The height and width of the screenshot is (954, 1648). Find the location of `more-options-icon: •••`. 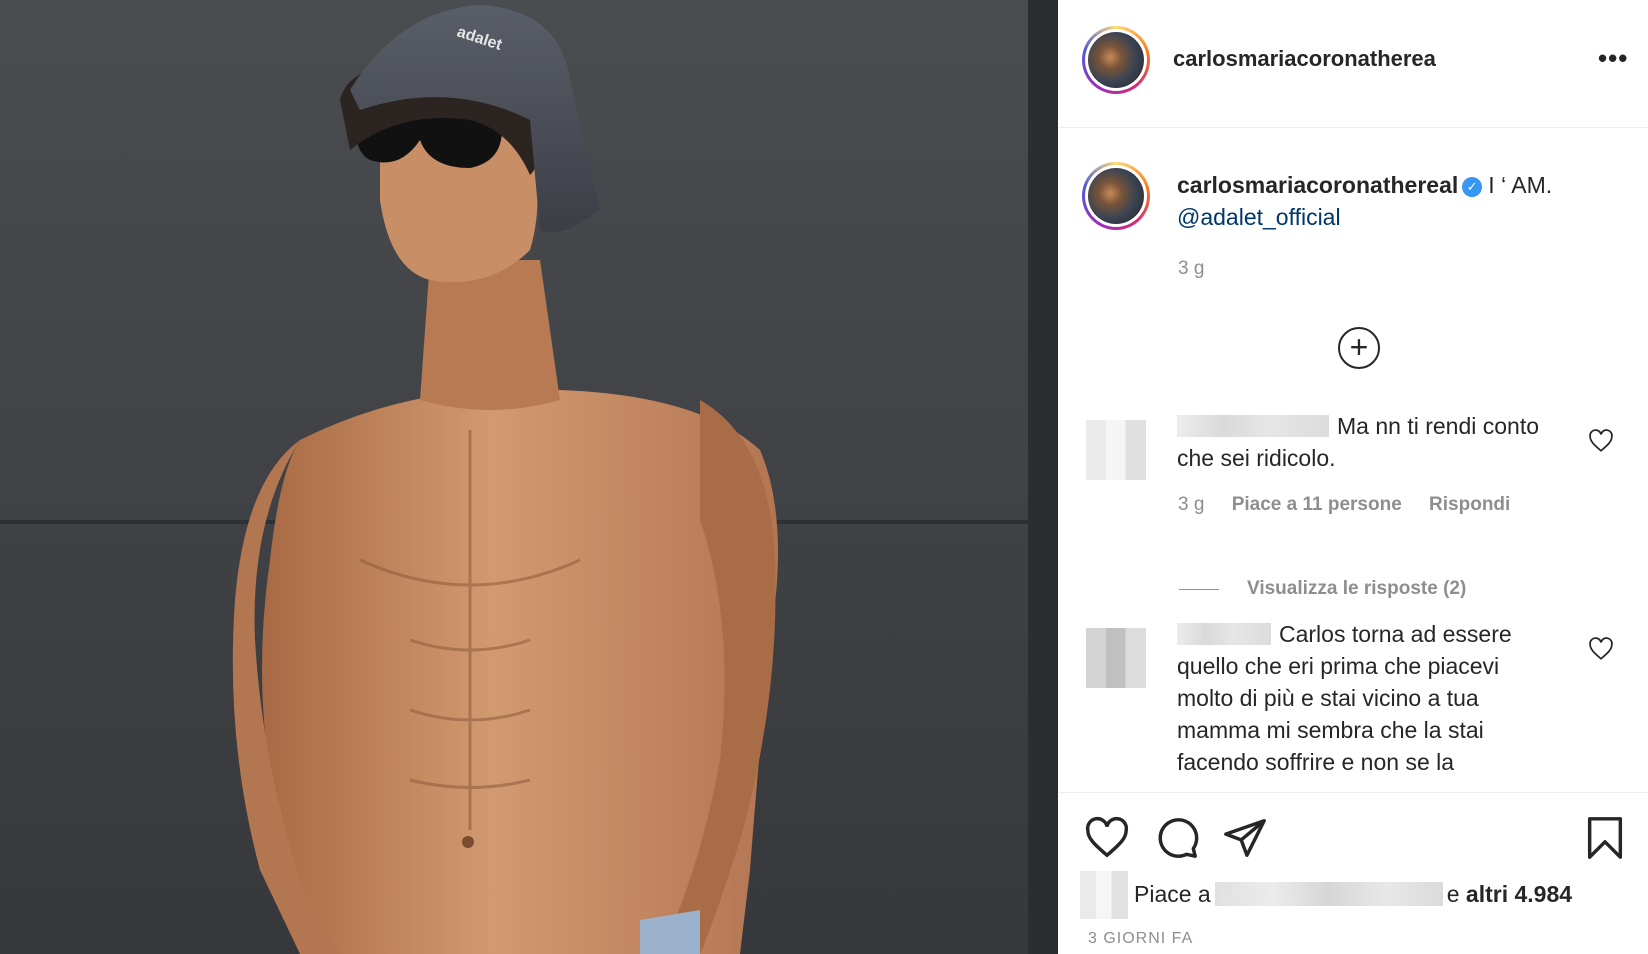

more-options-icon: ••• is located at coordinates (1613, 58).